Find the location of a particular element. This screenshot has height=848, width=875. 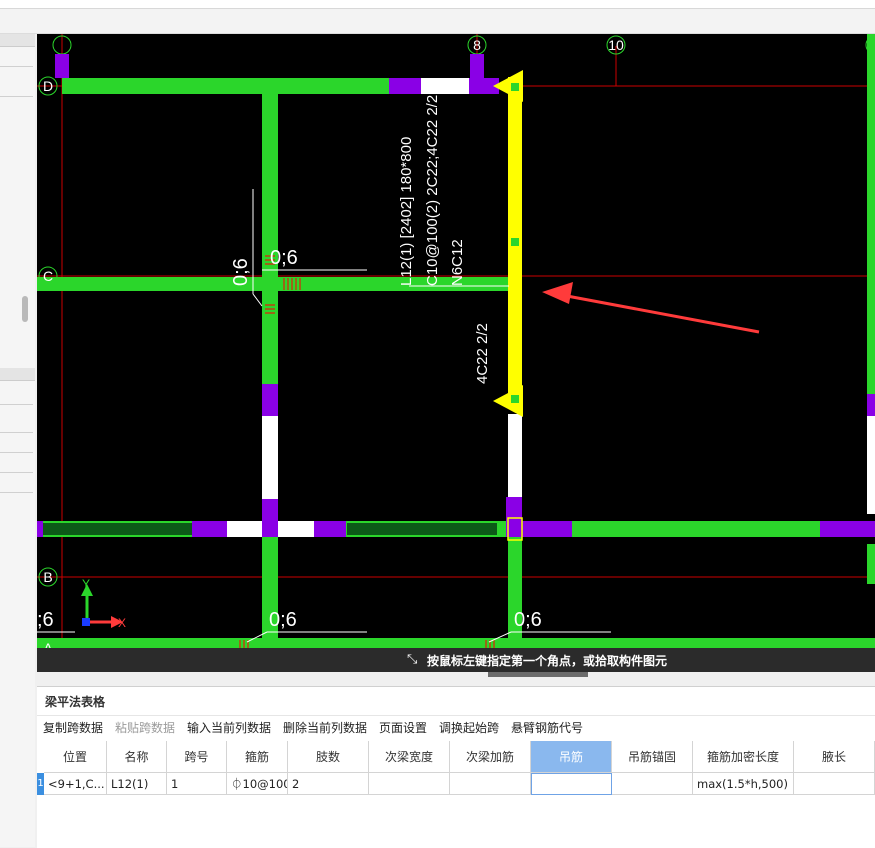

copy-span-button: 复制跨数据 is located at coordinates (73, 727).